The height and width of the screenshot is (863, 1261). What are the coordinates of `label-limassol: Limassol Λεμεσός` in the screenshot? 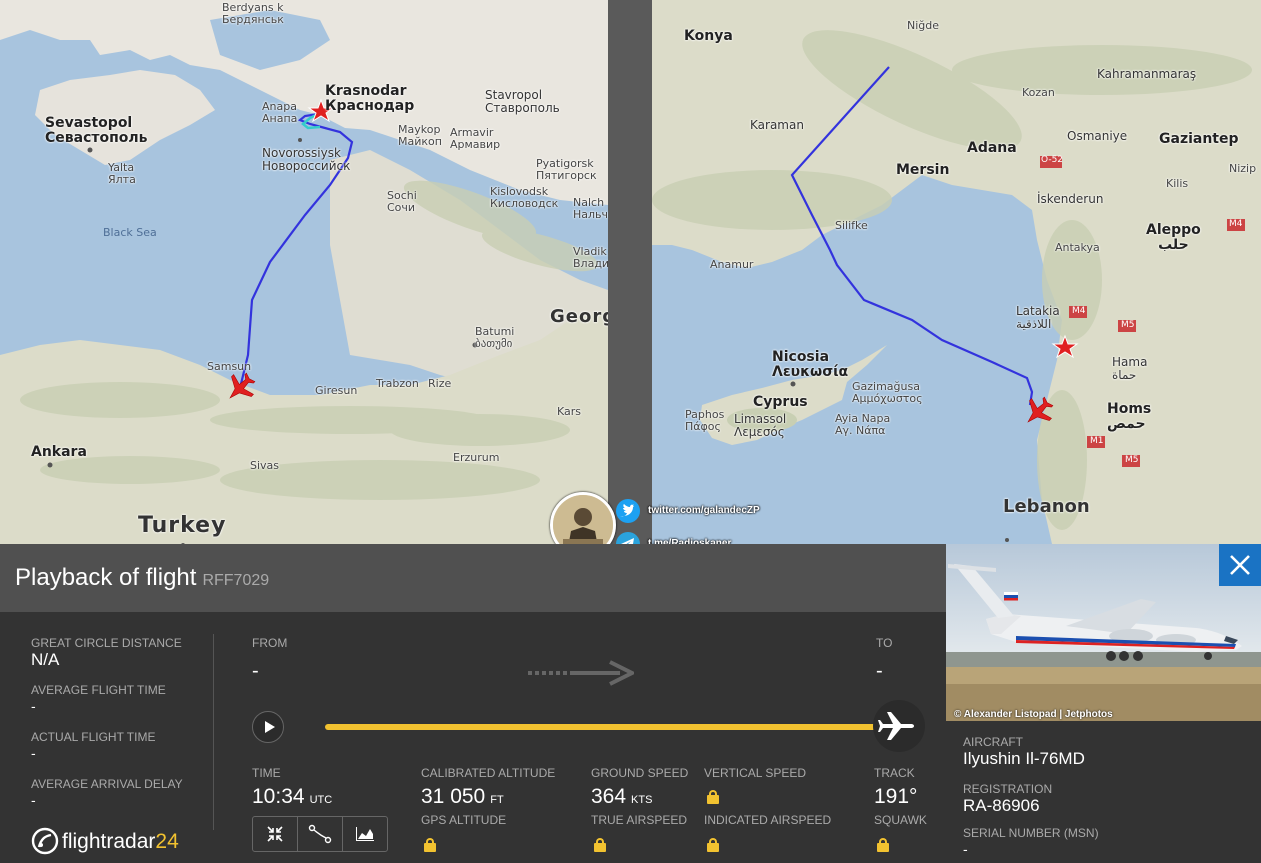 It's located at (760, 425).